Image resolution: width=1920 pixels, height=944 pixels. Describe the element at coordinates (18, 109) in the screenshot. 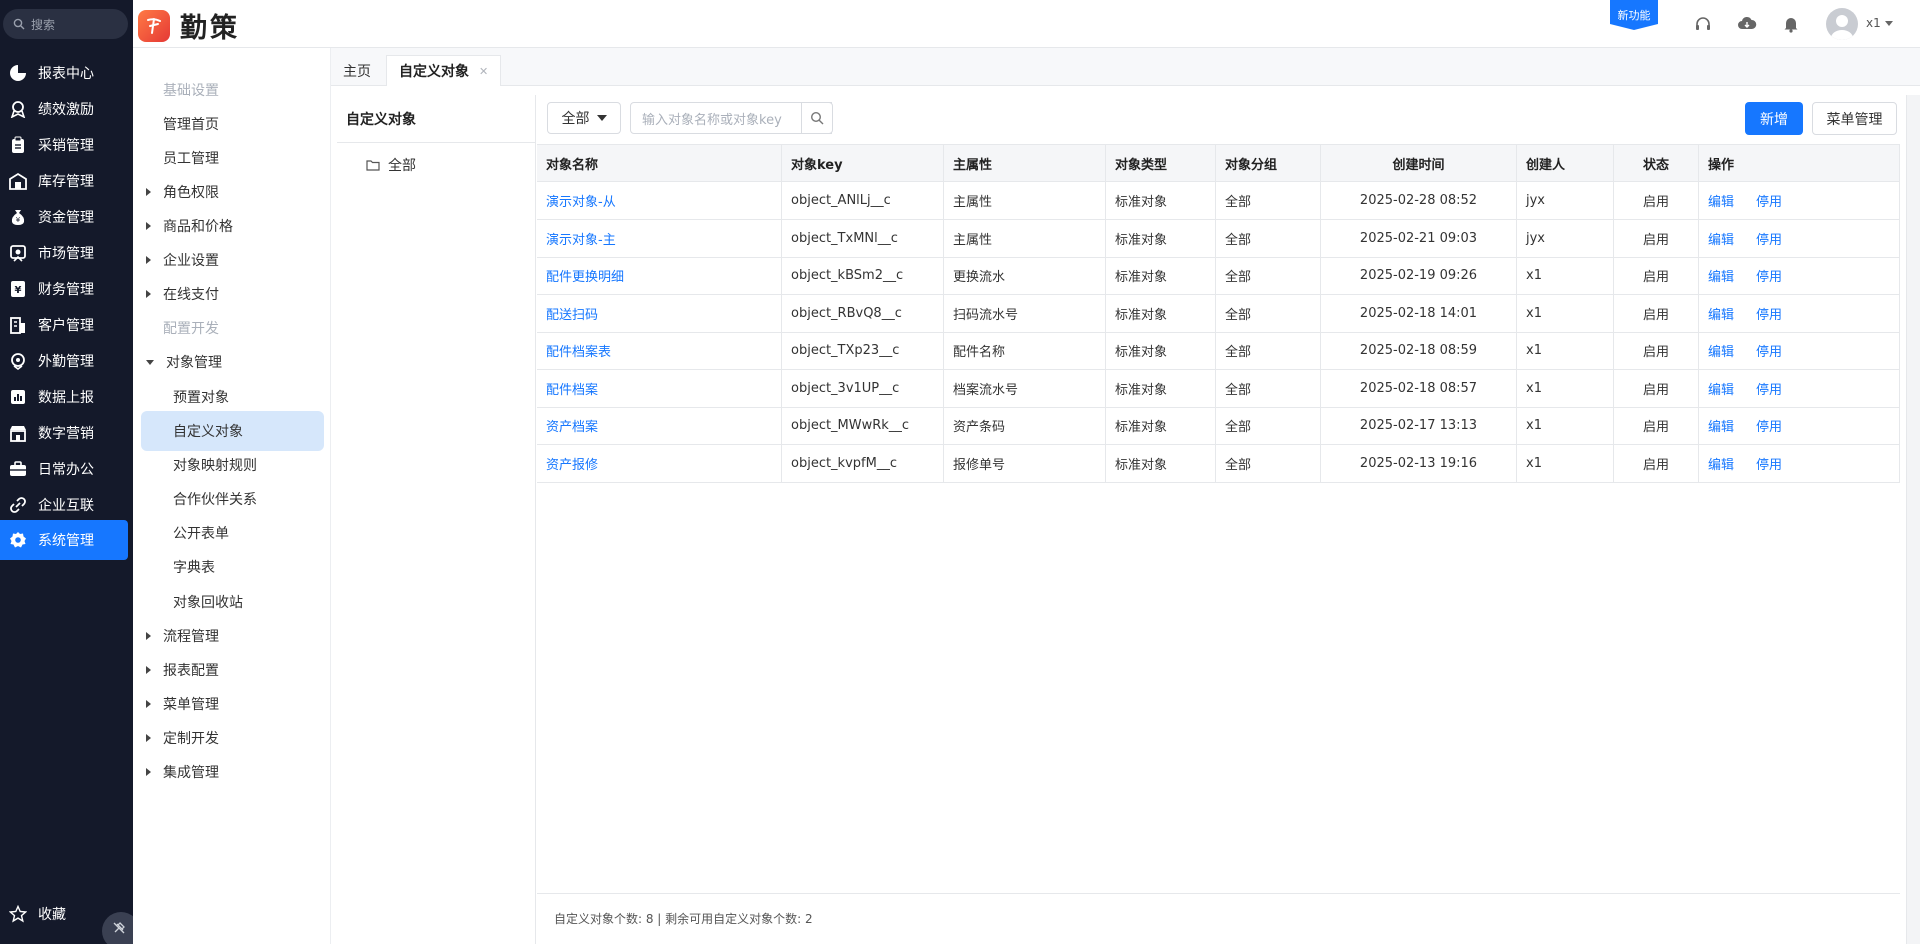

I see `award-icon` at that location.